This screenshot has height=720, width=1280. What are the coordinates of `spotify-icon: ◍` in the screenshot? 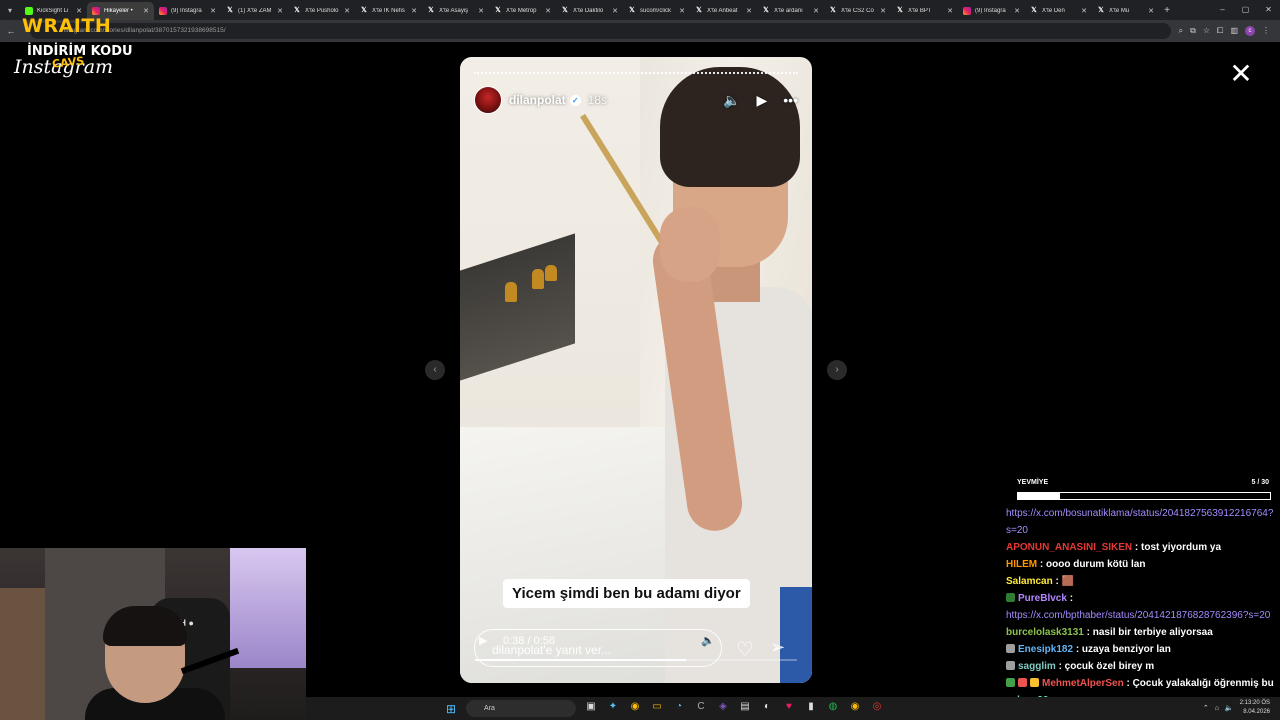 It's located at (833, 706).